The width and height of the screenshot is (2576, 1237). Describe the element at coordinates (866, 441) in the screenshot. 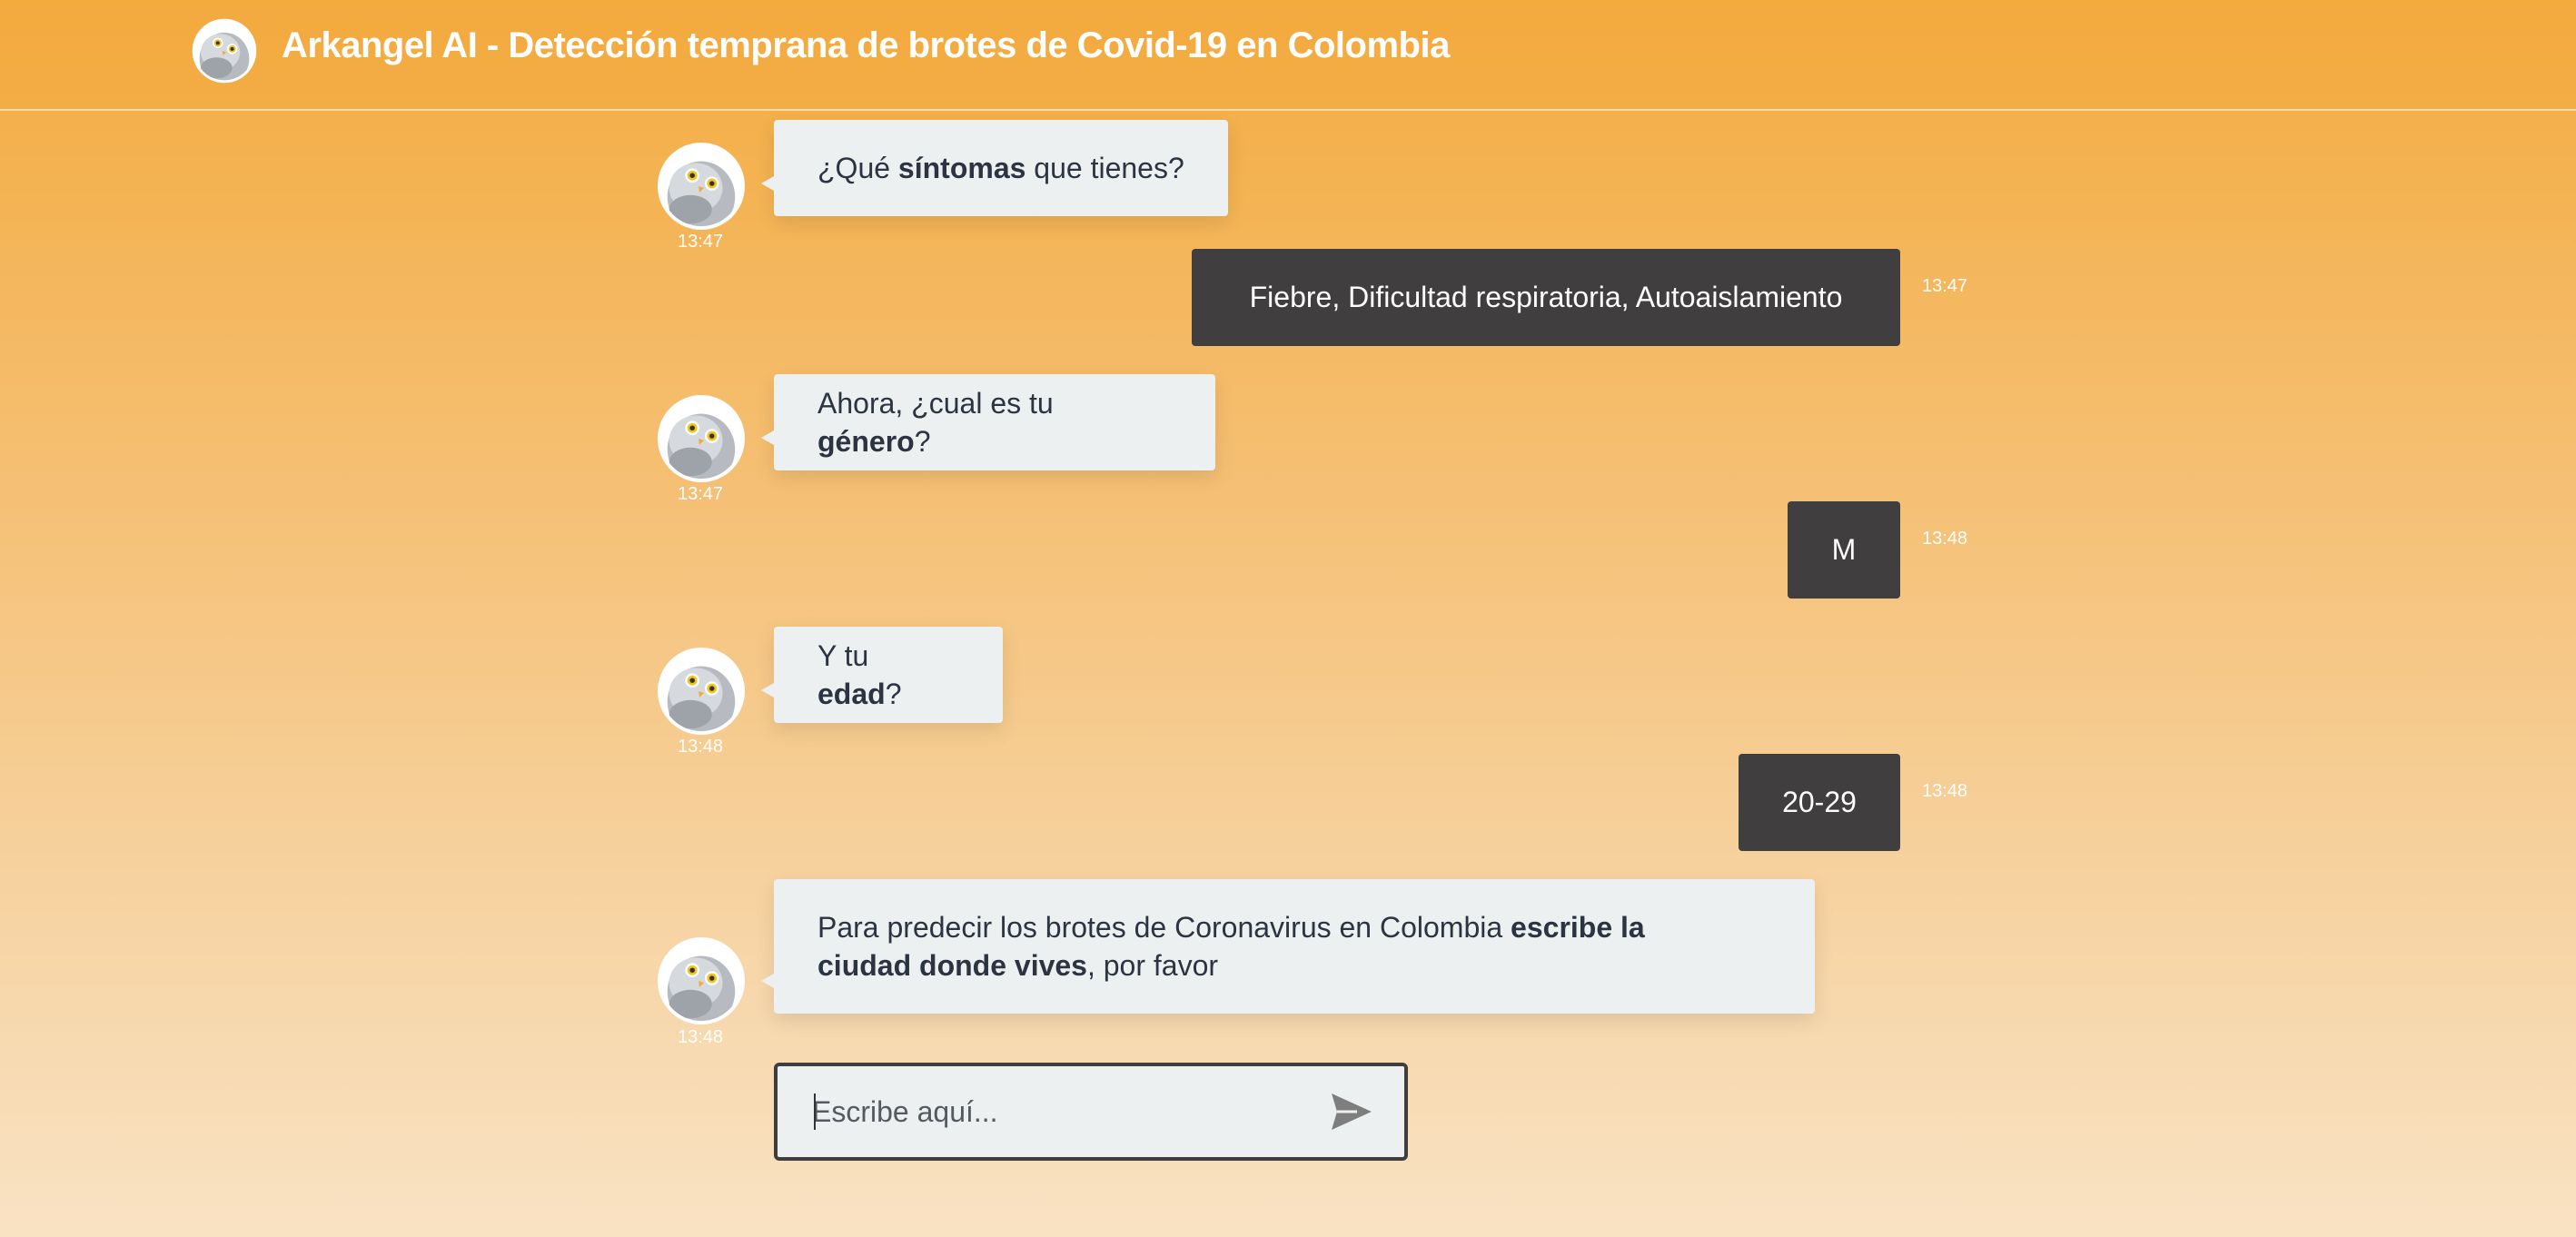

I see `message-bold-text: género` at that location.